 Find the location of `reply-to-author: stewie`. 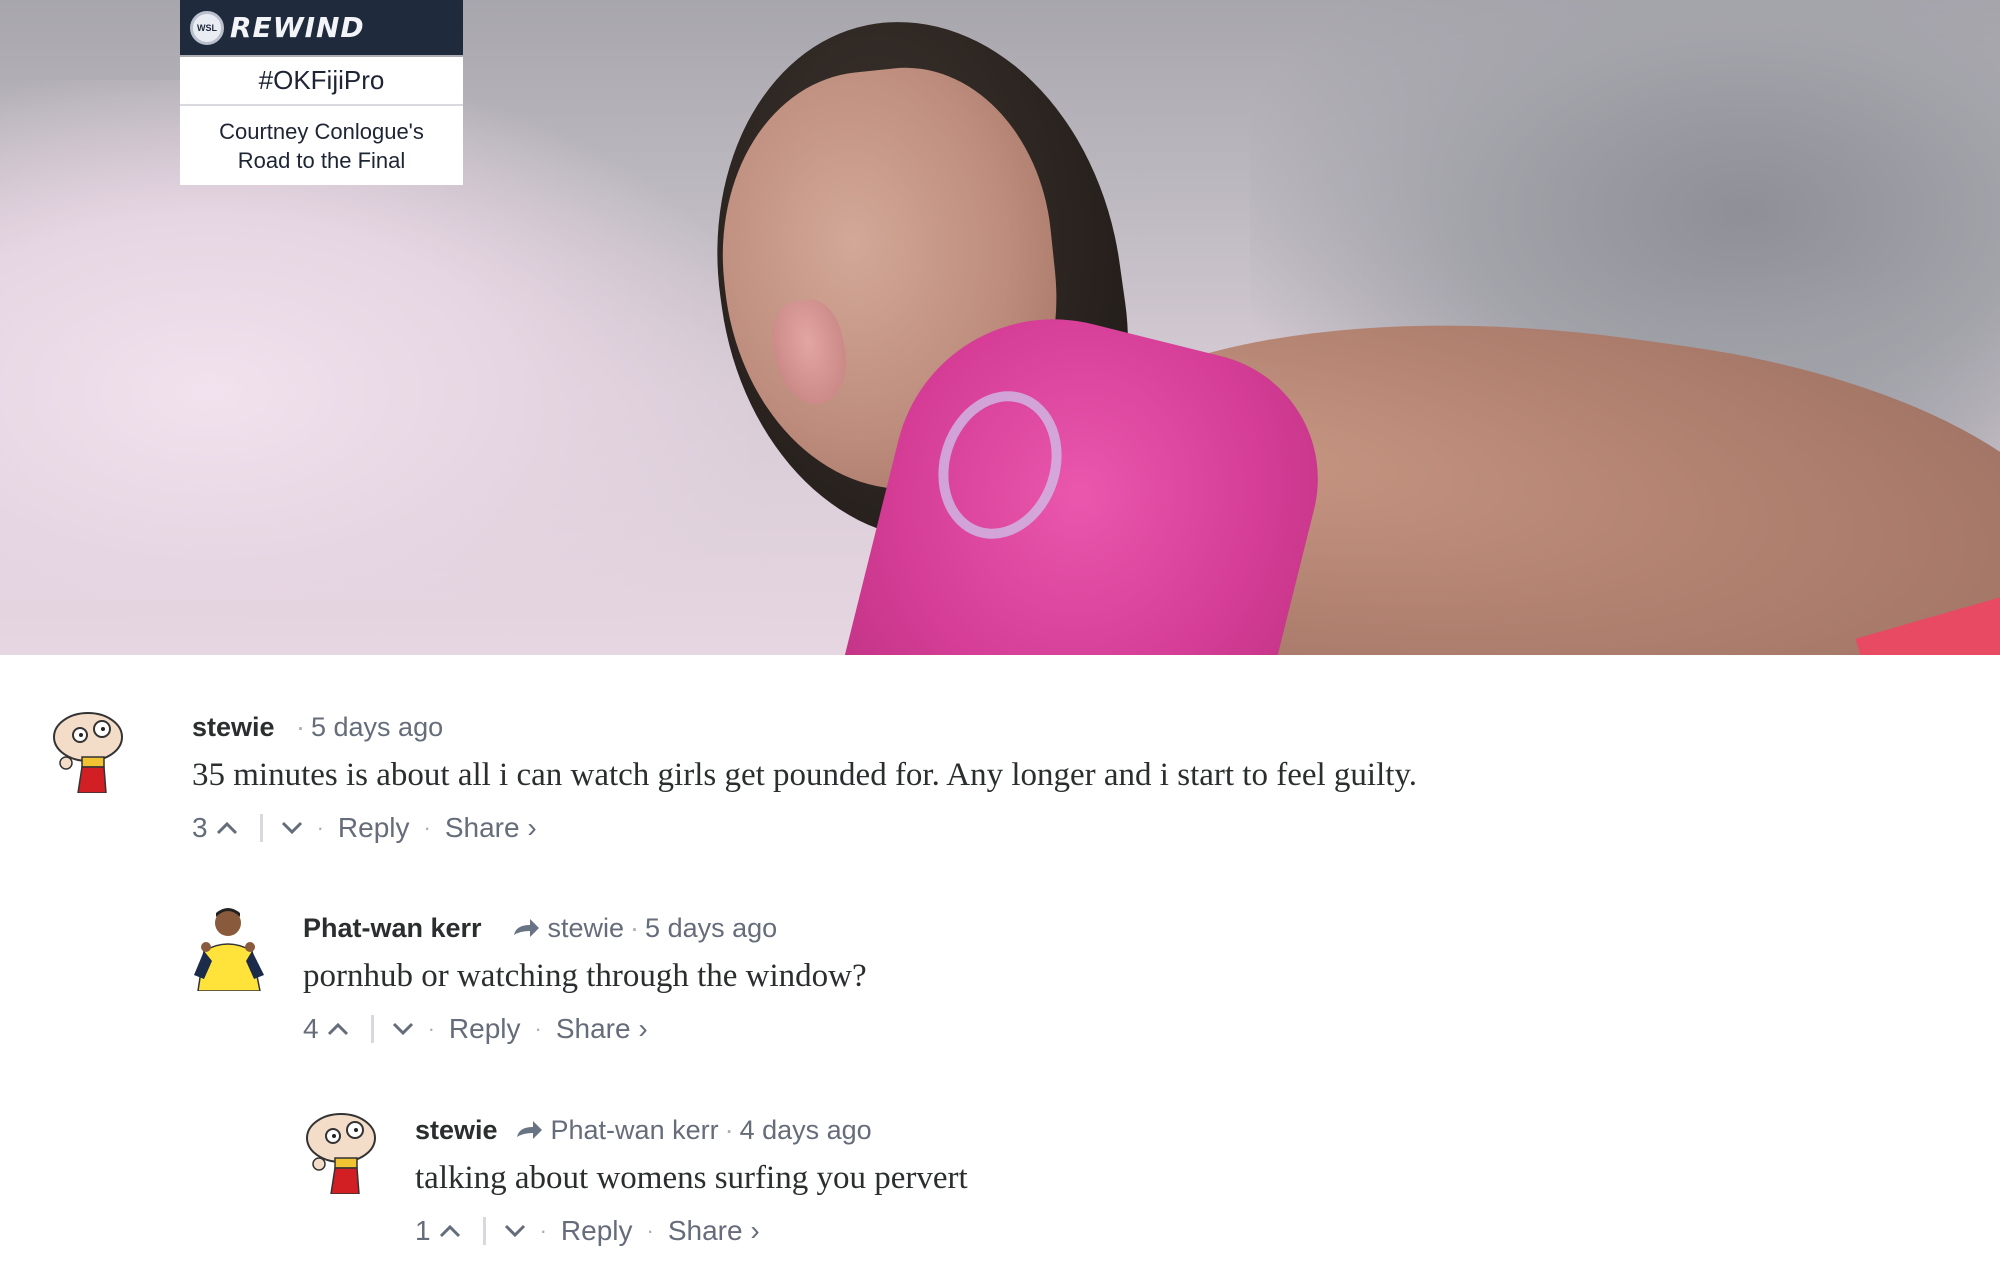

reply-to-author: stewie is located at coordinates (586, 928).